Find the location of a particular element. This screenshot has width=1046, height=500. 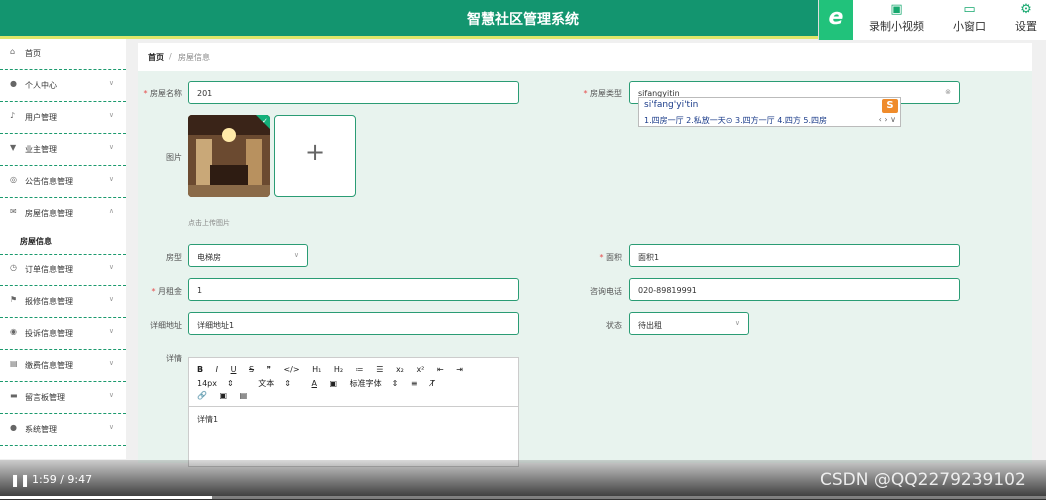

video-camera-icon: ▣ is located at coordinates (896, 9).